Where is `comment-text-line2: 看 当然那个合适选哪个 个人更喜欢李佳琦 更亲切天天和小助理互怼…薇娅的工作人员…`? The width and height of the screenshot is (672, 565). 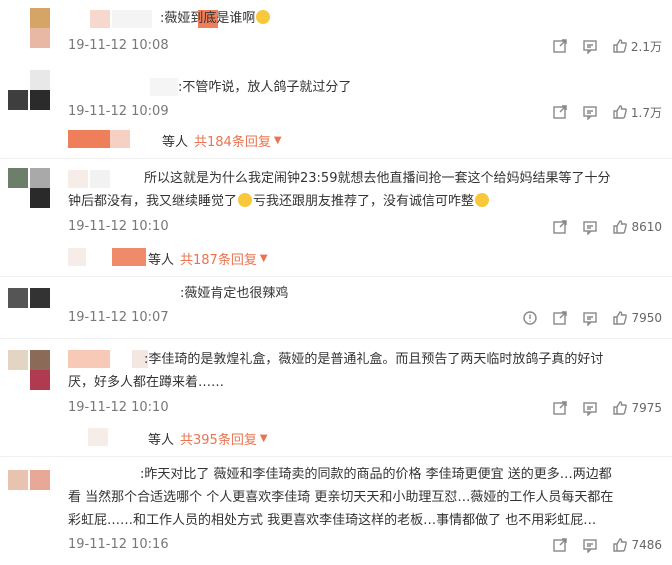 comment-text-line2: 看 当然那个合适选哪个 个人更喜欢李佳琦 更亲切天天和小助理互怼…薇娅的工作人员… is located at coordinates (341, 497).